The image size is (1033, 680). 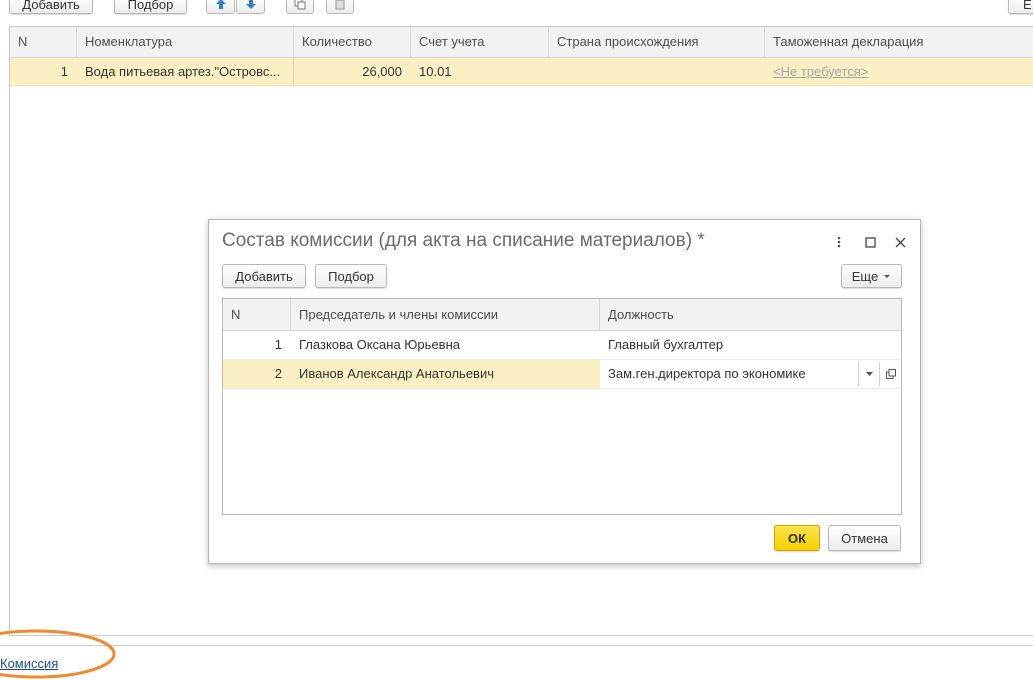 What do you see at coordinates (445, 345) in the screenshot?
I see `row-member-name: Глазкова Оксана Юрьевна` at bounding box center [445, 345].